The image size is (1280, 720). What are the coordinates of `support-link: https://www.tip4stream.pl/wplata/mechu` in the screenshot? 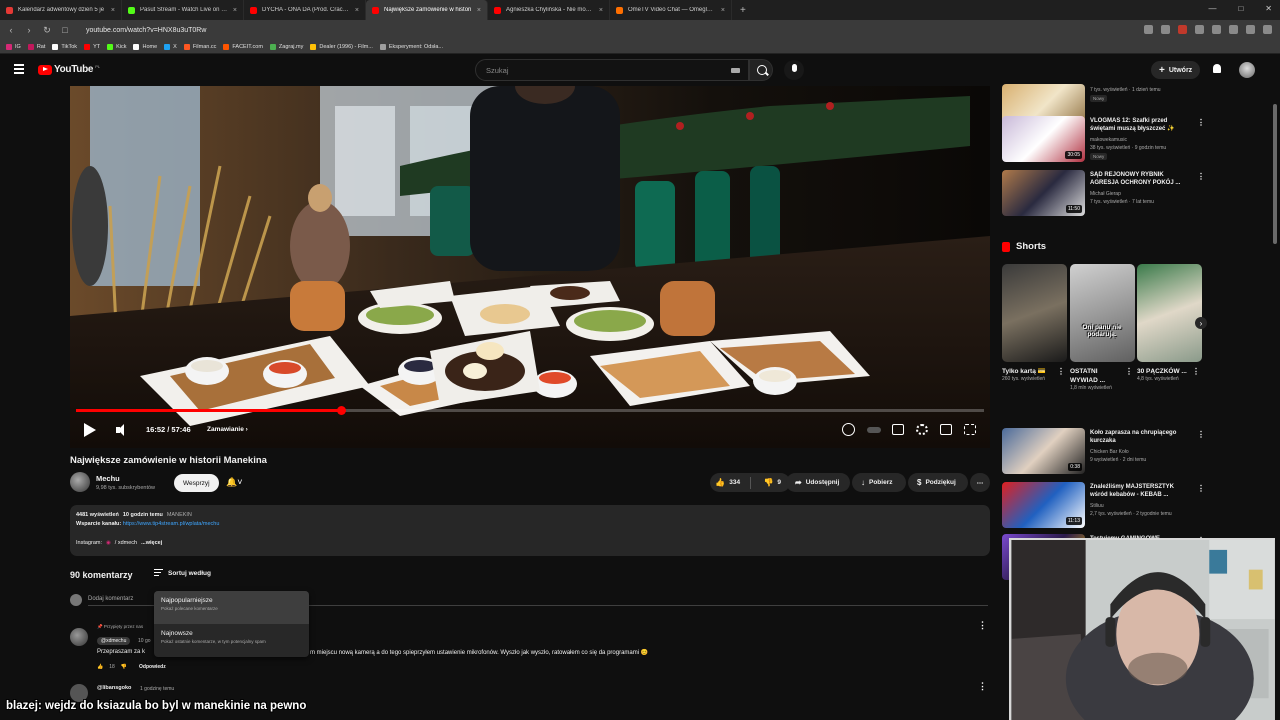 It's located at (171, 524).